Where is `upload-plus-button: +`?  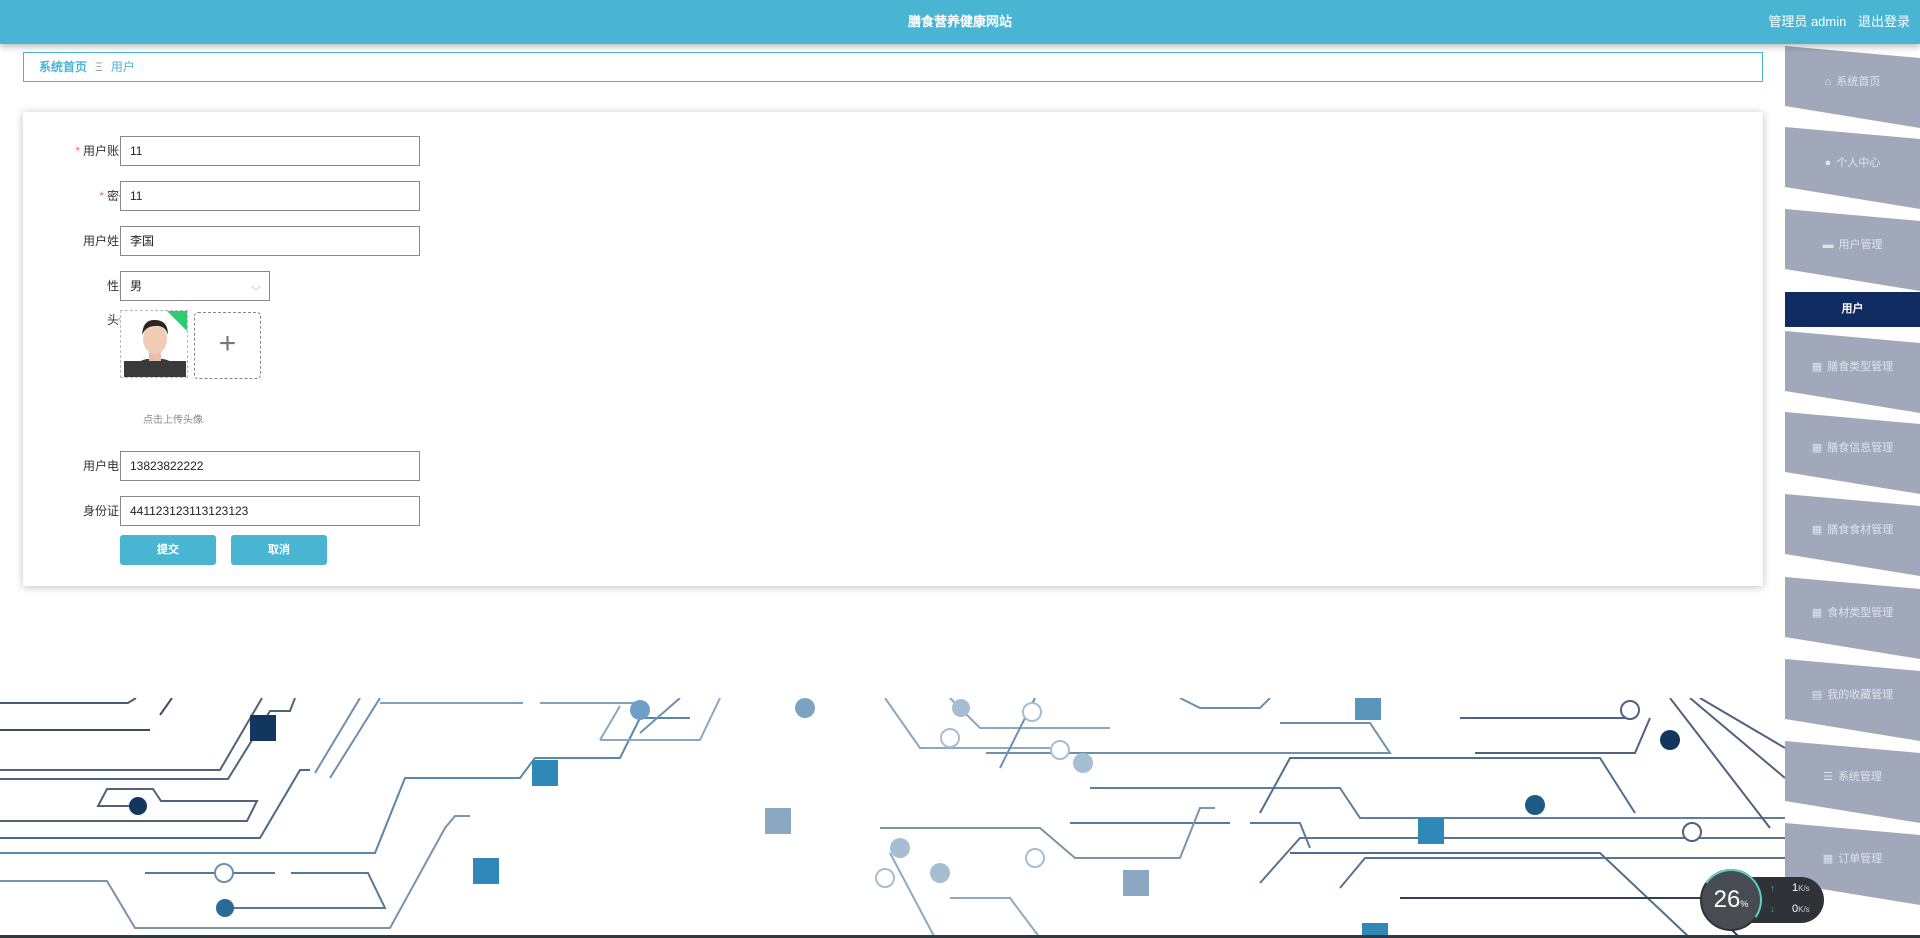
upload-plus-button: + is located at coordinates (227, 345).